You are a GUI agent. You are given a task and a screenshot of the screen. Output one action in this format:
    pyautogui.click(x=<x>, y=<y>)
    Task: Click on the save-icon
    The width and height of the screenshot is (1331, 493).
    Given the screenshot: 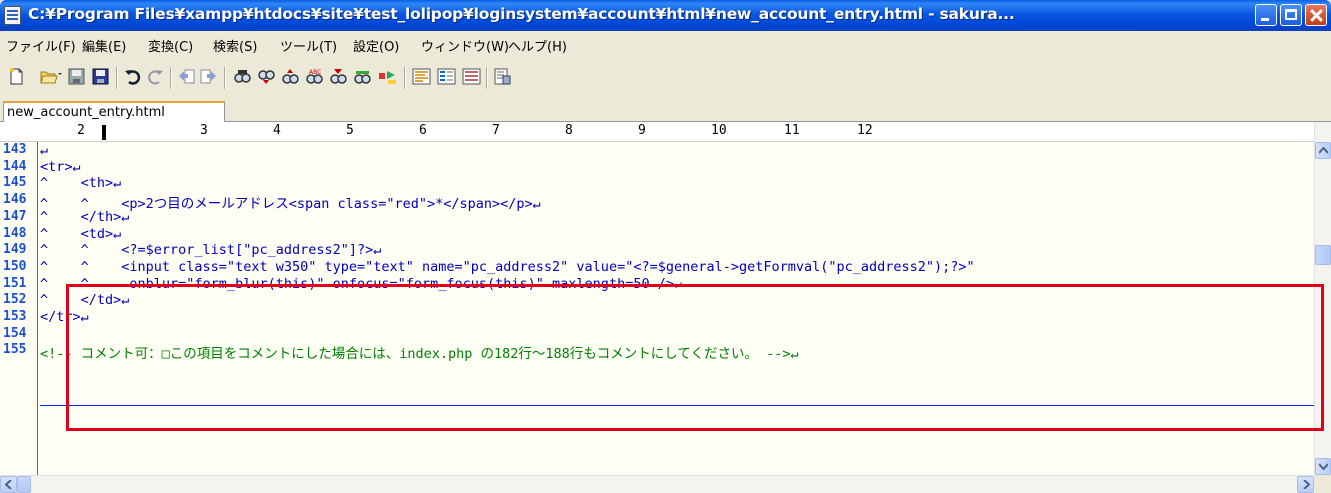 What is the action you would take?
    pyautogui.click(x=76, y=76)
    